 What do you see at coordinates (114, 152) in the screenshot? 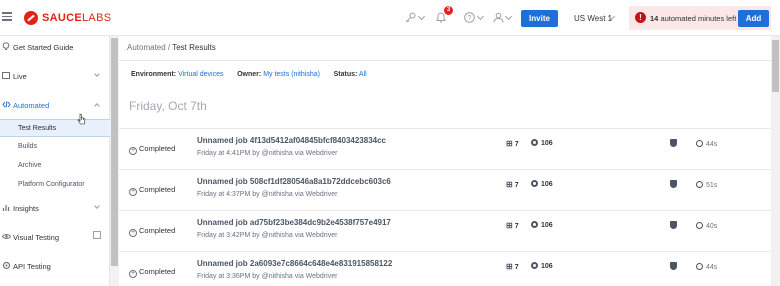
I see `sidebar-scrollbar-thumb` at bounding box center [114, 152].